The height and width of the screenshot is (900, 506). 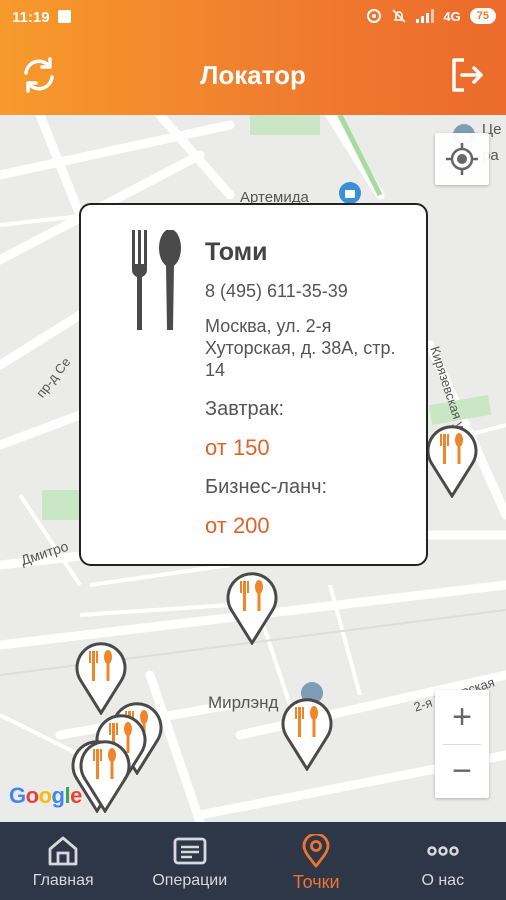 I want to click on signal-icon, so click(x=425, y=16).